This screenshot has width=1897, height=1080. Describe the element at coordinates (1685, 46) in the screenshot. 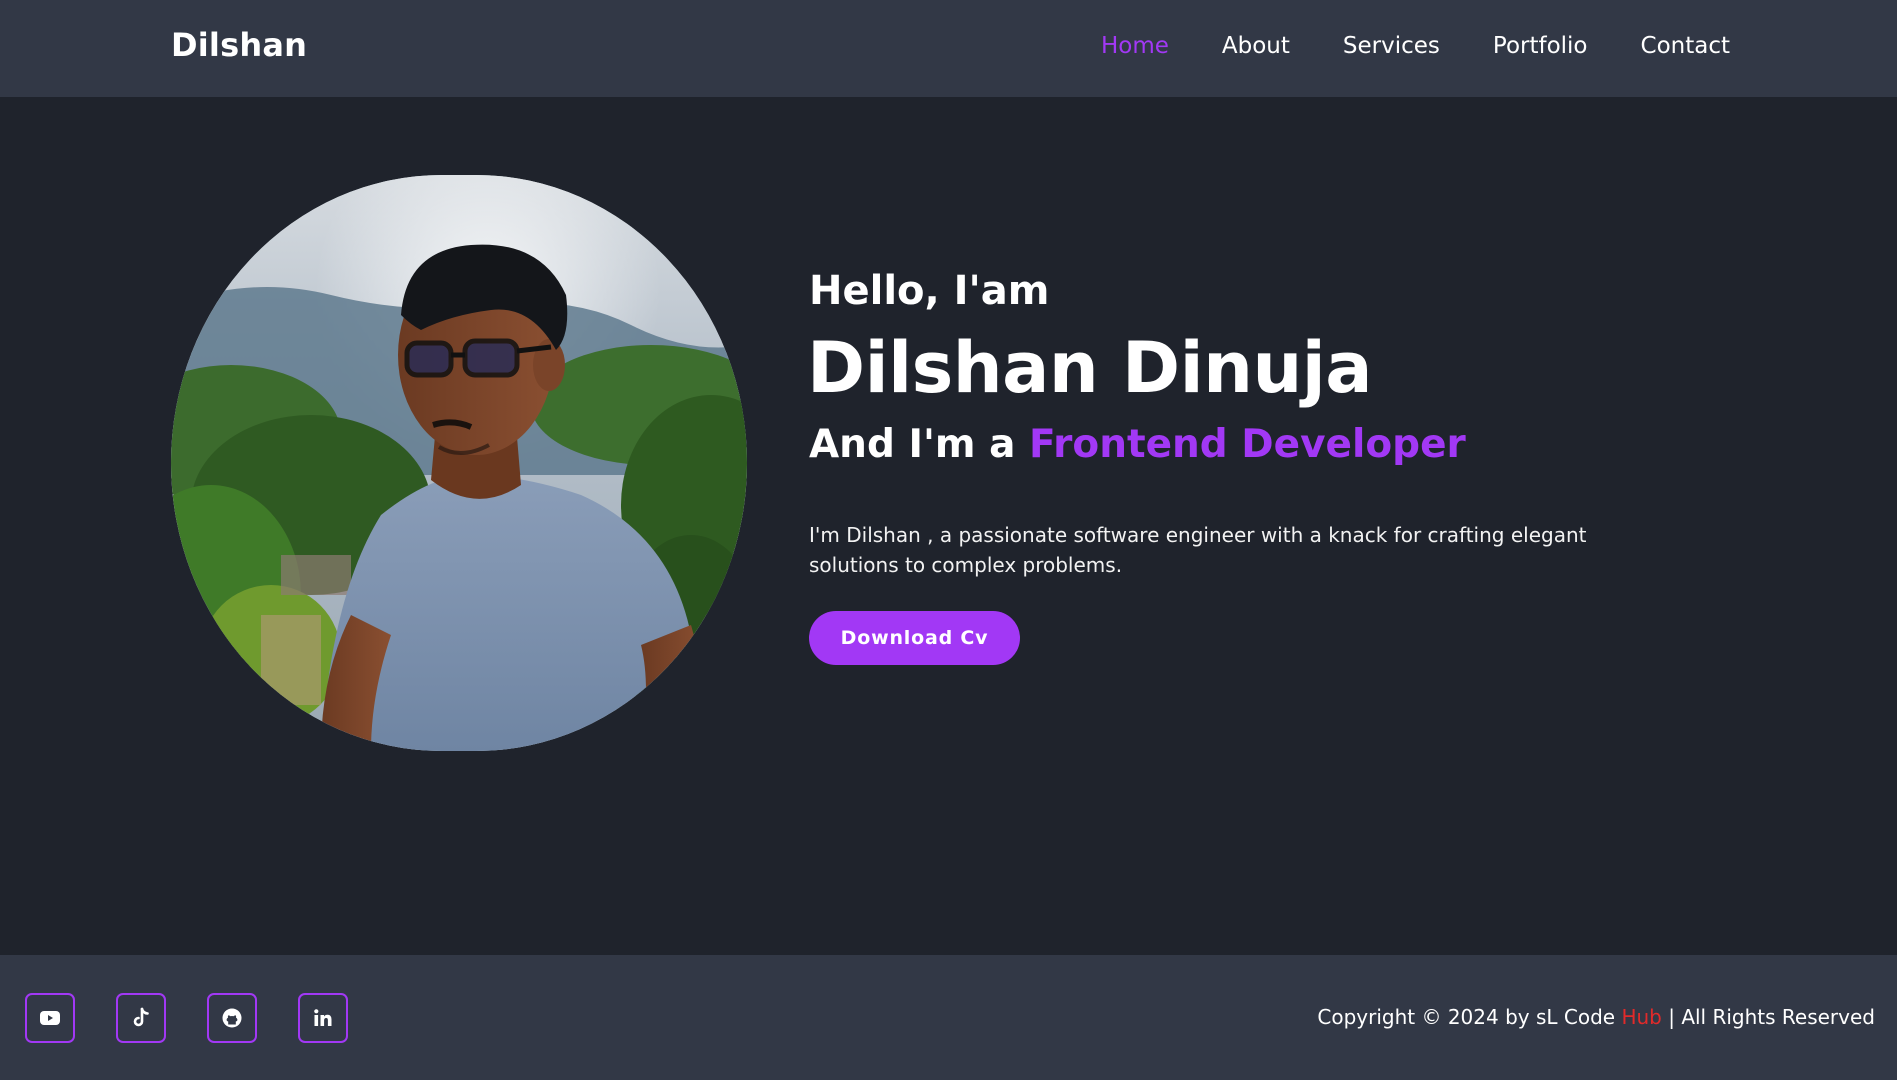

I see `nav-contact: Contact` at that location.